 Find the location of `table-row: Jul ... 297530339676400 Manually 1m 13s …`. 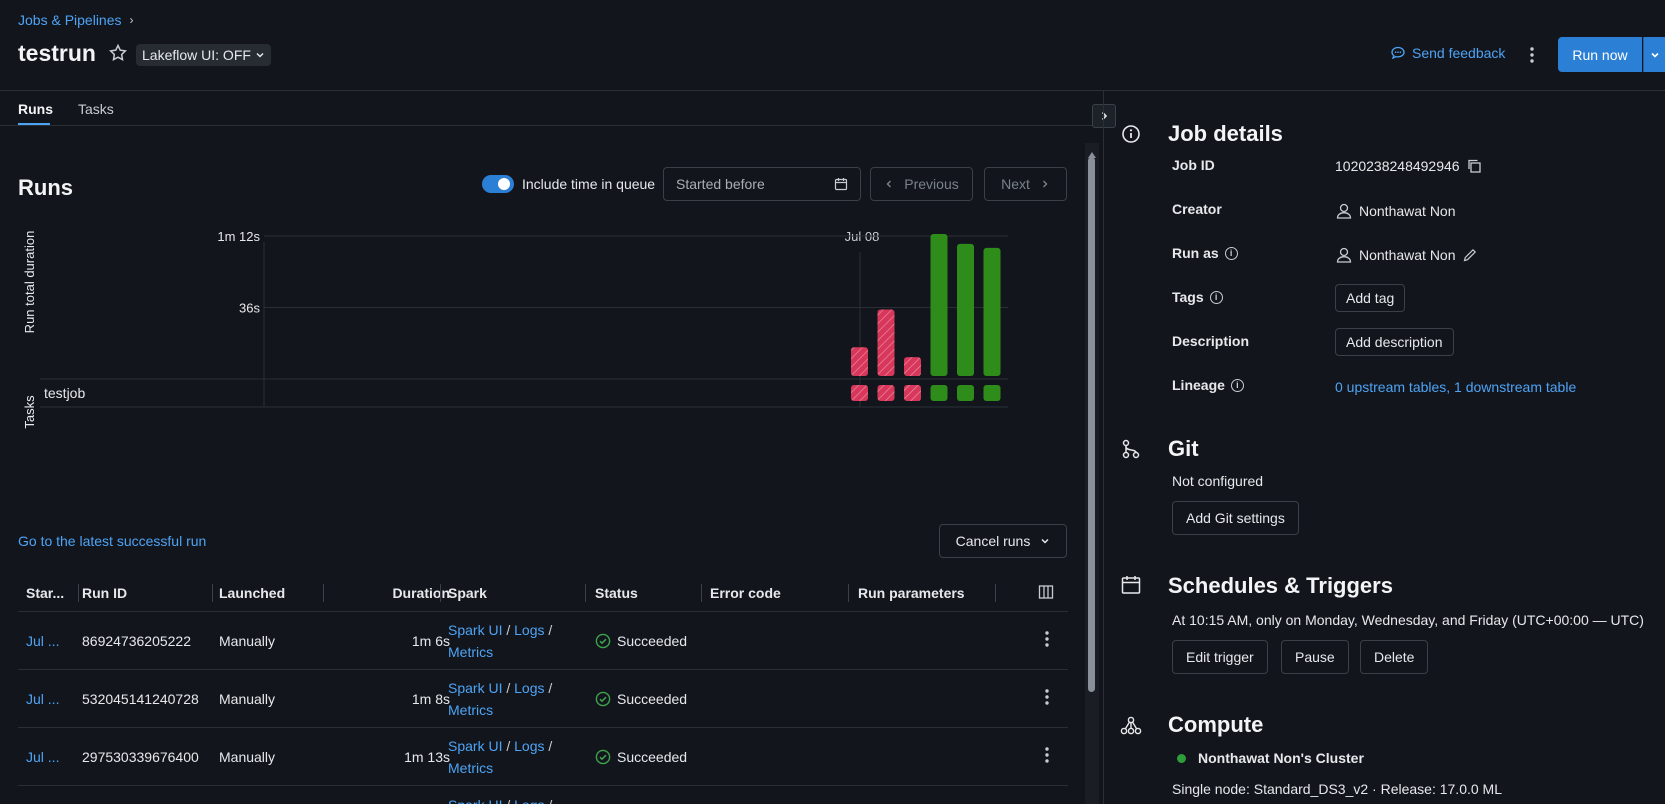

table-row: Jul ... 297530339676400 Manually 1m 13s … is located at coordinates (543, 757).